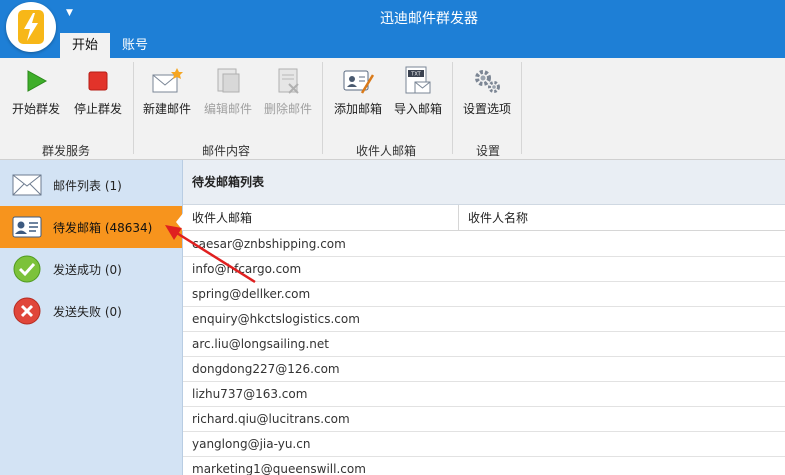 The image size is (785, 475). I want to click on new-mail-button: 新建邮件, so click(167, 90).